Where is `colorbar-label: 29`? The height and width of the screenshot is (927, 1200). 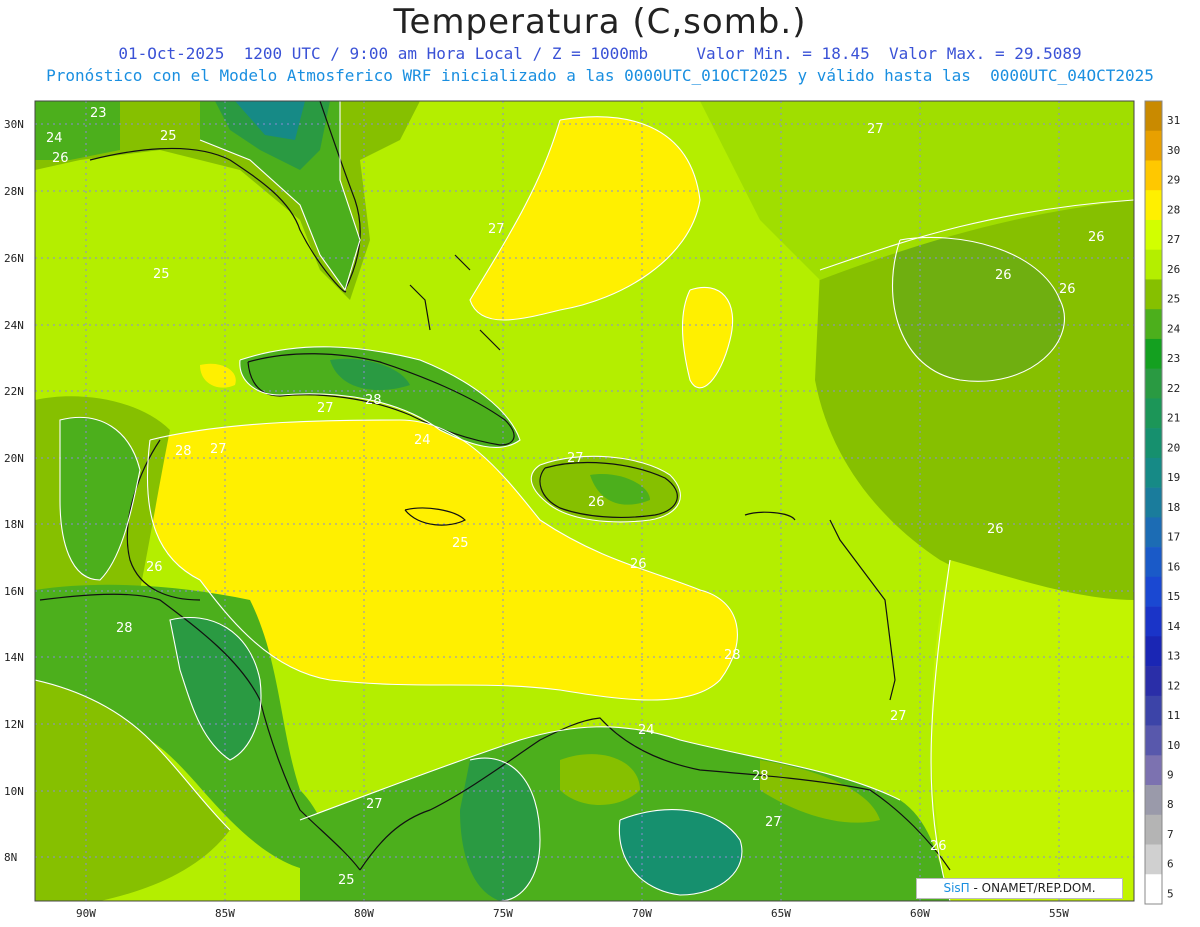
colorbar-label: 29 is located at coordinates (1173, 180).